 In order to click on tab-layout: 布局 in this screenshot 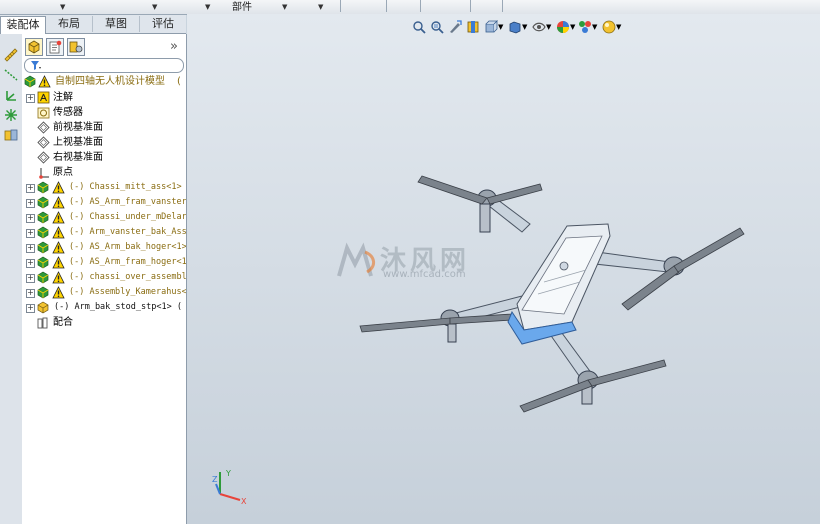, I will do `click(69, 24)`.